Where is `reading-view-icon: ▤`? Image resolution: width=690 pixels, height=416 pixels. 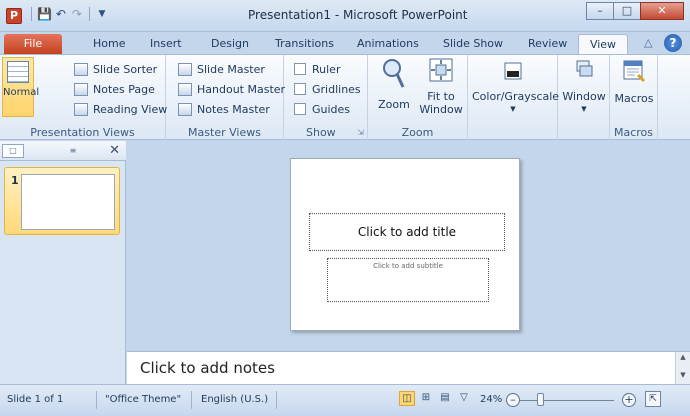 reading-view-icon: ▤ is located at coordinates (445, 398).